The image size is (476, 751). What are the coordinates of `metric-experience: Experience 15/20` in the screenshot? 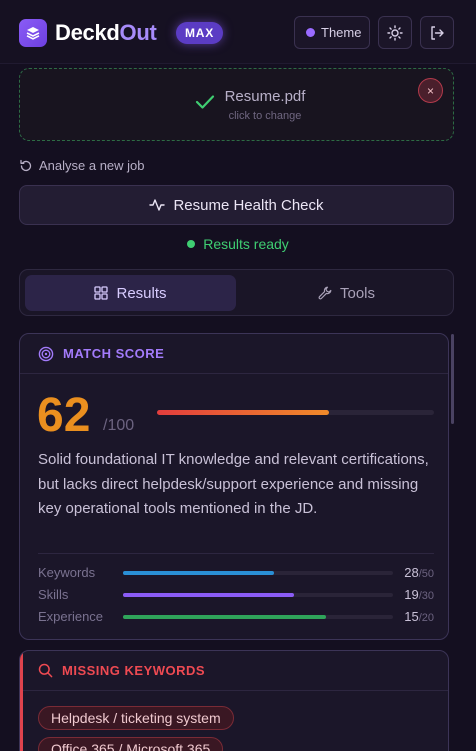 It's located at (236, 617).